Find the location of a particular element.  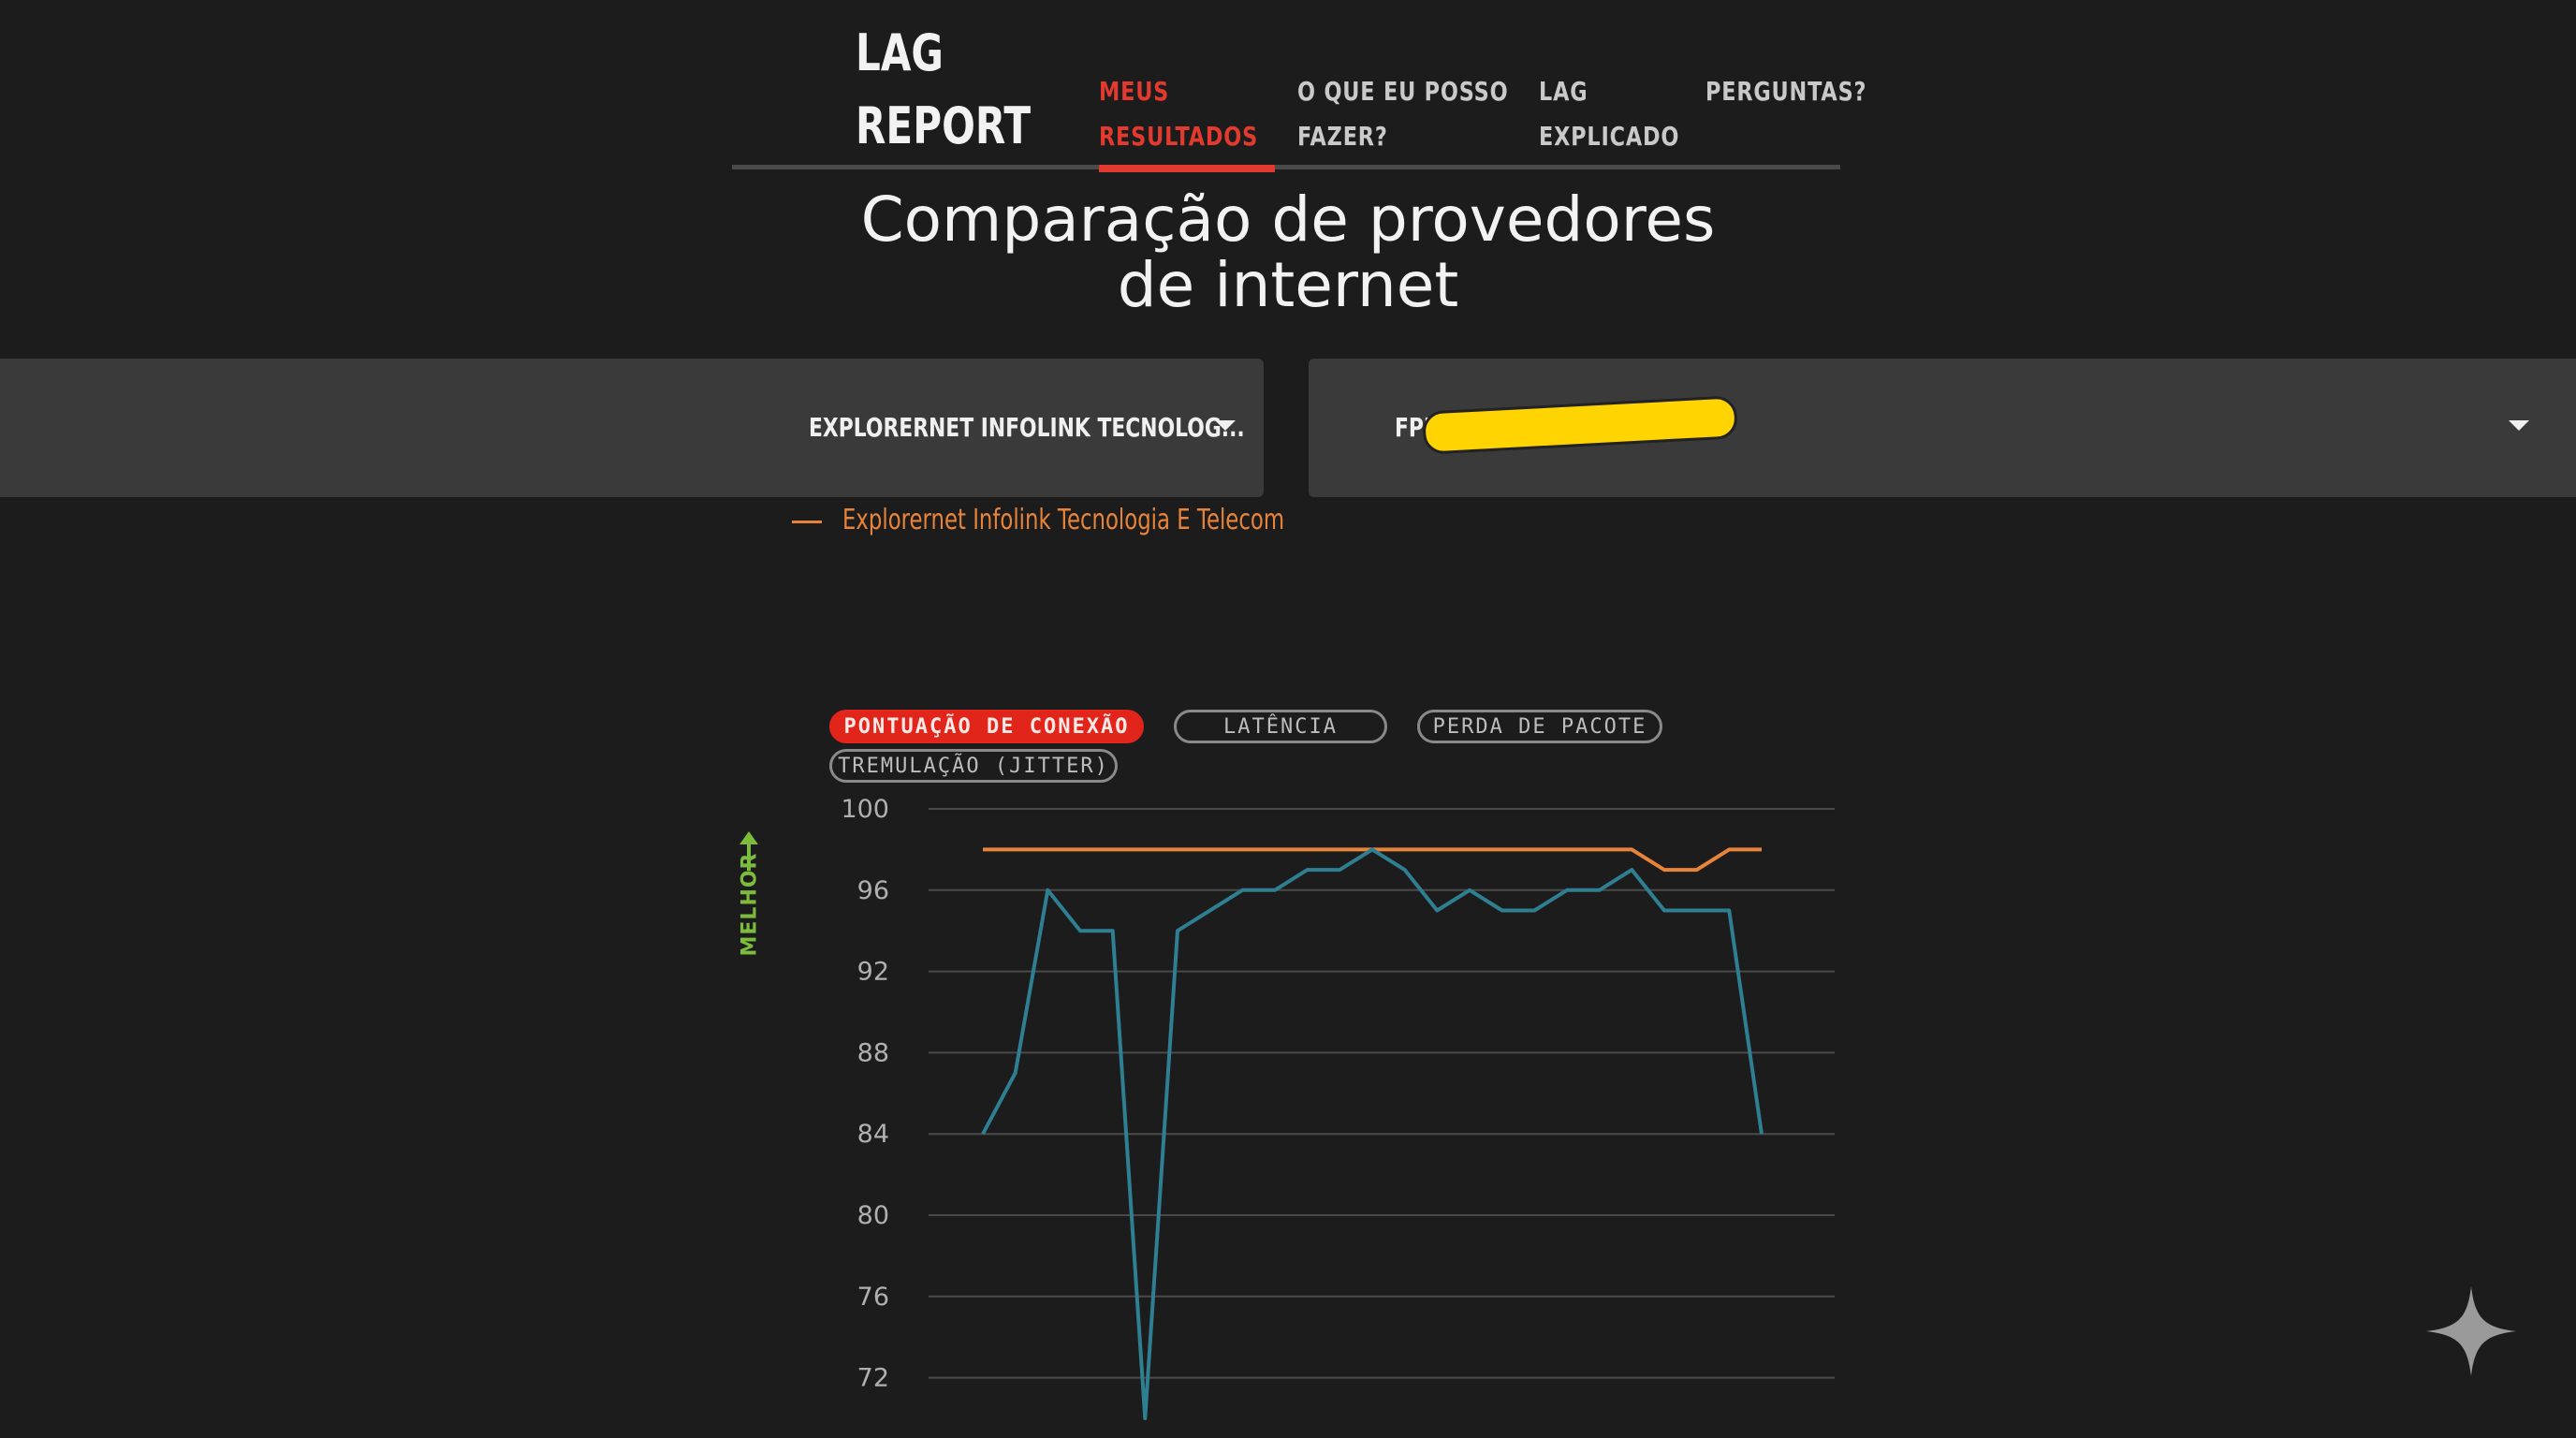

y-tick-label: 92 is located at coordinates (873, 972).